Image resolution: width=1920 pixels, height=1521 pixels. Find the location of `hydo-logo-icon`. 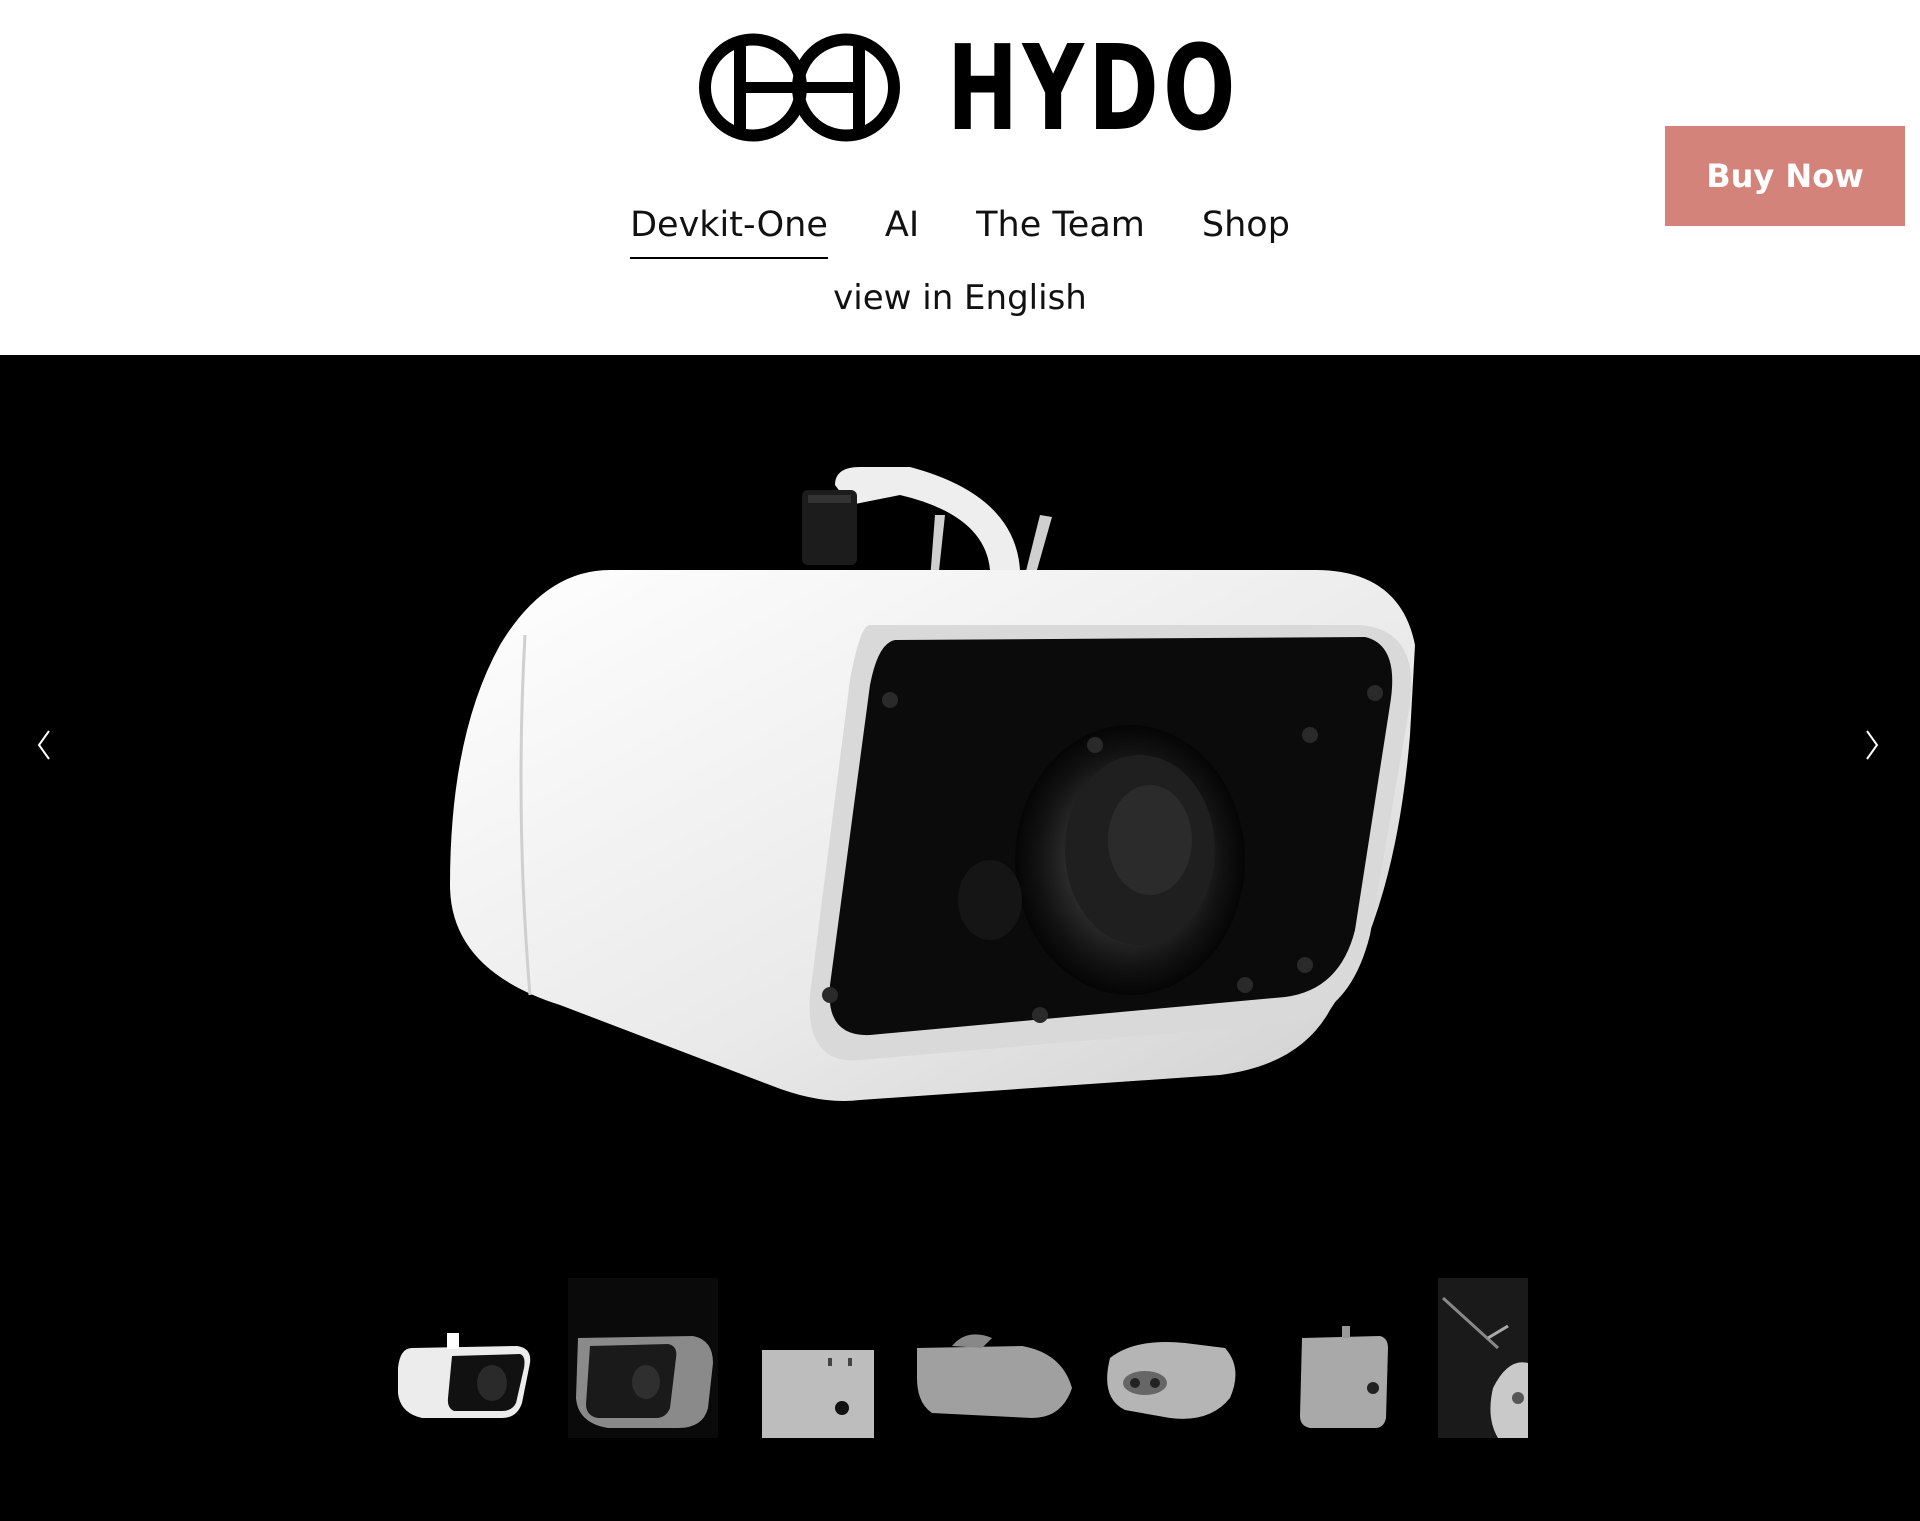

hydo-logo-icon is located at coordinates (799, 87).